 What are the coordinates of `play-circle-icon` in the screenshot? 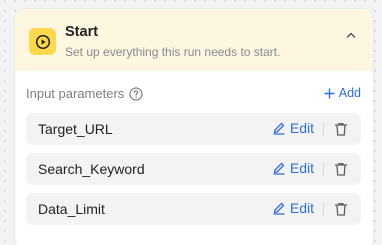 It's located at (42, 41).